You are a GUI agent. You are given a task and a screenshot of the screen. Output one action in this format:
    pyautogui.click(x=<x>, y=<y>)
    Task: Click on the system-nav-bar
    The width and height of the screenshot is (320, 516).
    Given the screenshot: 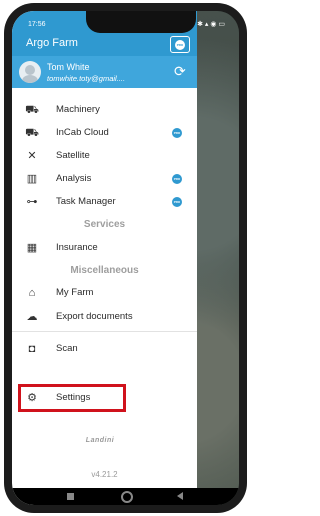 What is the action you would take?
    pyautogui.click(x=125, y=496)
    